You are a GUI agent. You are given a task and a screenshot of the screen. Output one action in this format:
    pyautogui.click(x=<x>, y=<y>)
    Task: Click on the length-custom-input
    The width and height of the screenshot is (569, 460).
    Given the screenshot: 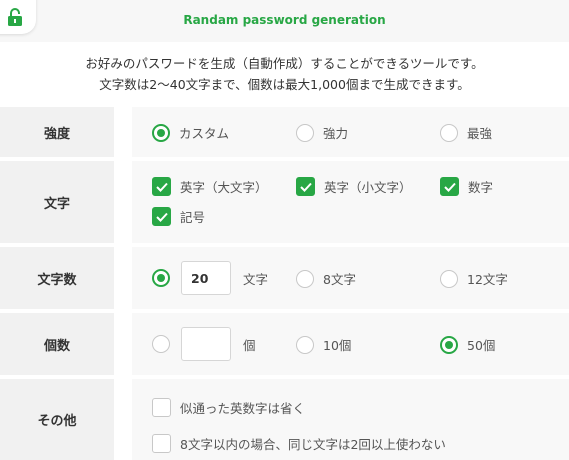 What is the action you would take?
    pyautogui.click(x=206, y=278)
    